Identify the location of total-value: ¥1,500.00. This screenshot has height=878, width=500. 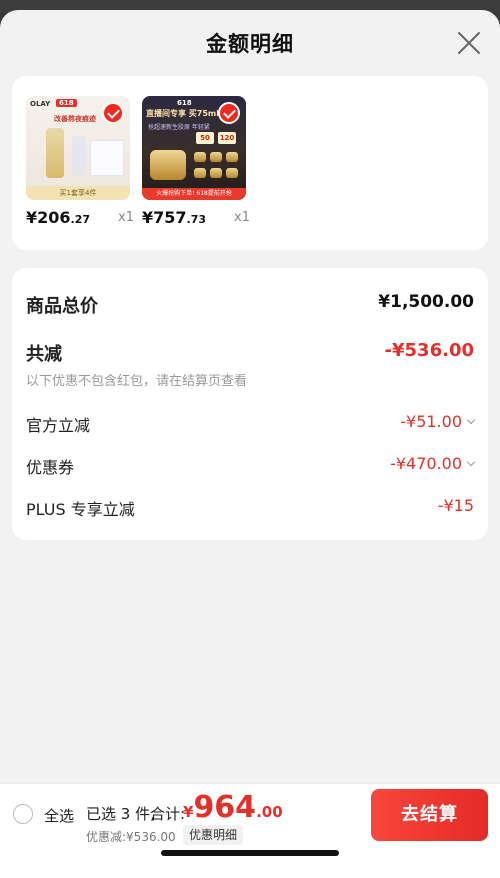
(426, 302).